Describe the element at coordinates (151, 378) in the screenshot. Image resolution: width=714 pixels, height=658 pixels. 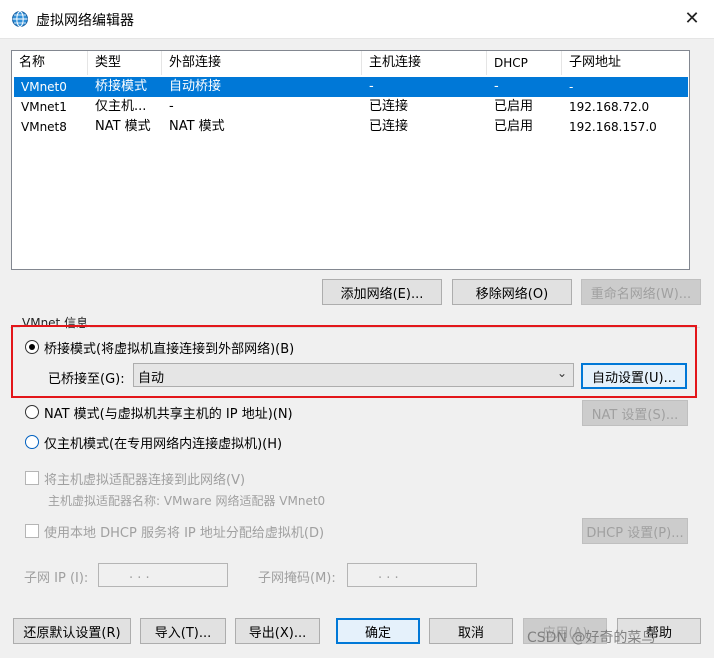
I see `bridged-to-value: 自动` at that location.